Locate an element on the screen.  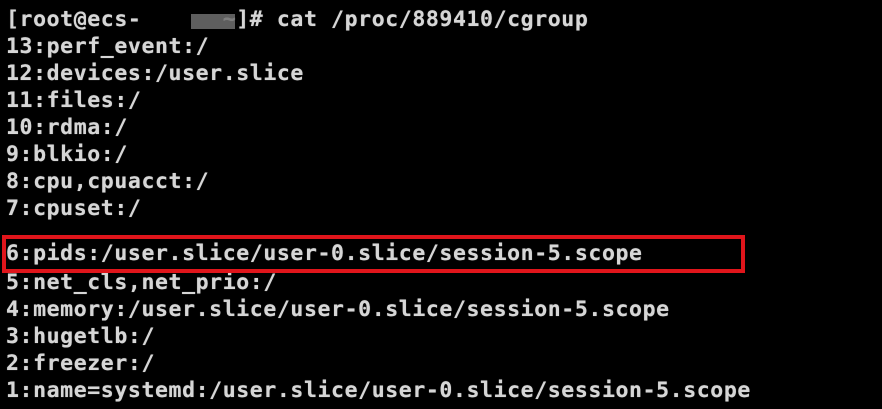
cgroup-line-rdma: 10:rdma:/ is located at coordinates (67, 127).